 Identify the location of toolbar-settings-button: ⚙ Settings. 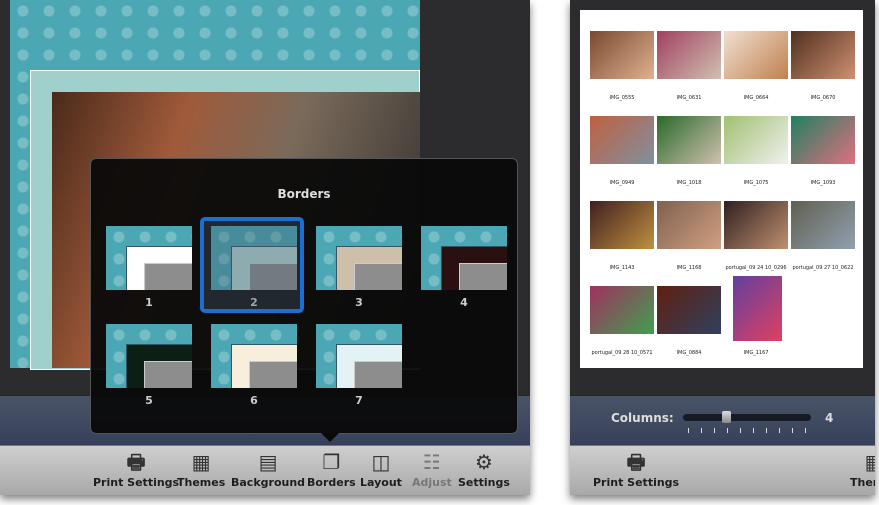
(484, 469).